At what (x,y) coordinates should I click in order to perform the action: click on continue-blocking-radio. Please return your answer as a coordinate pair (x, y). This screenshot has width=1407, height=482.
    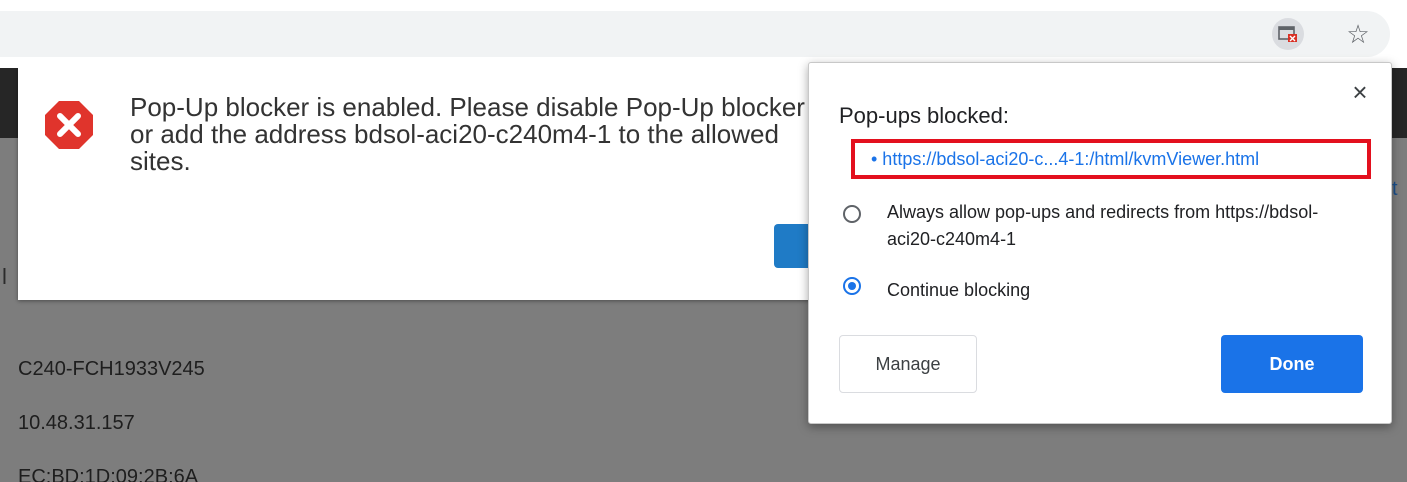
    Looking at the image, I should click on (852, 286).